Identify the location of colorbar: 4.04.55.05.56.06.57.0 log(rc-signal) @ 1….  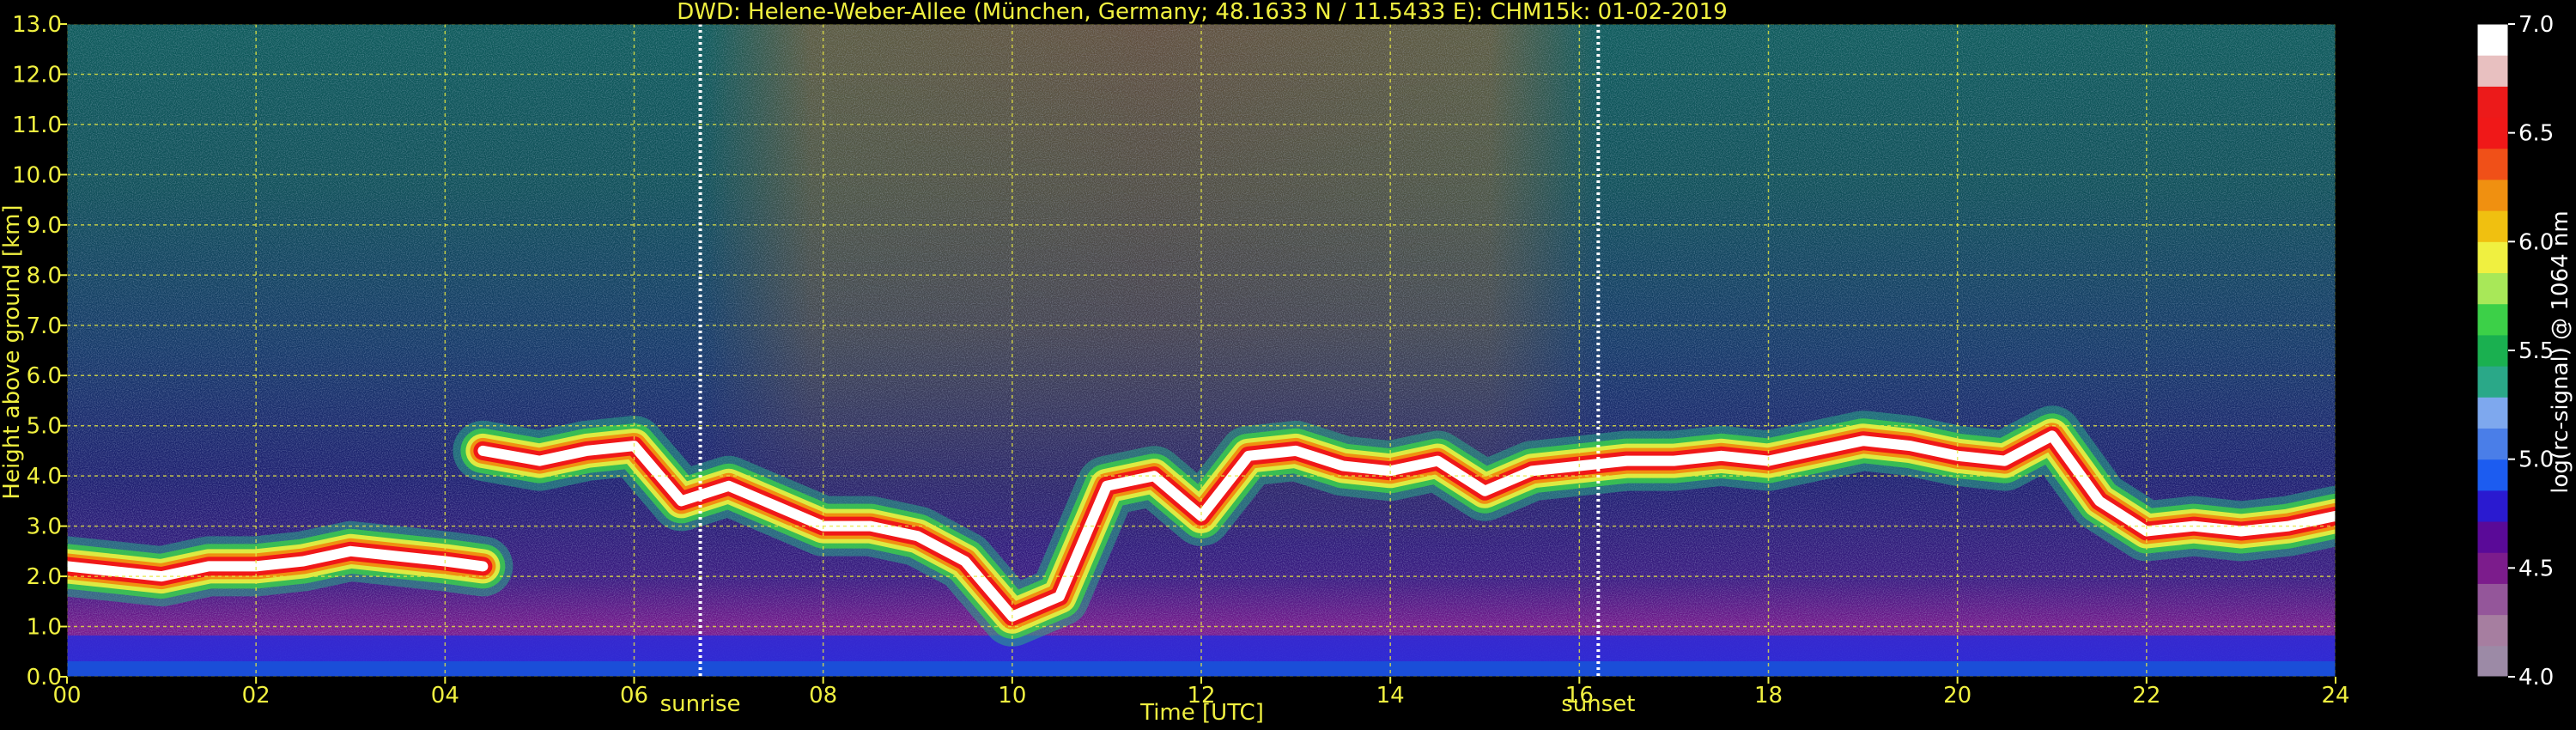
(2524, 351).